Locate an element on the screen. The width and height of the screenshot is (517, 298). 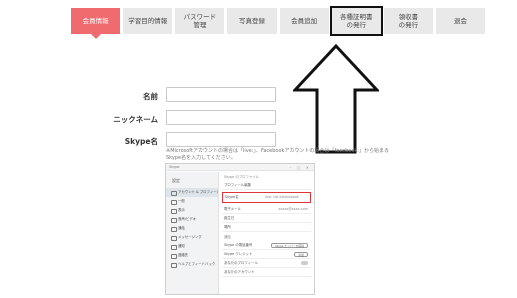
tab-member-info-label: 会員情報 is located at coordinates (95, 21).